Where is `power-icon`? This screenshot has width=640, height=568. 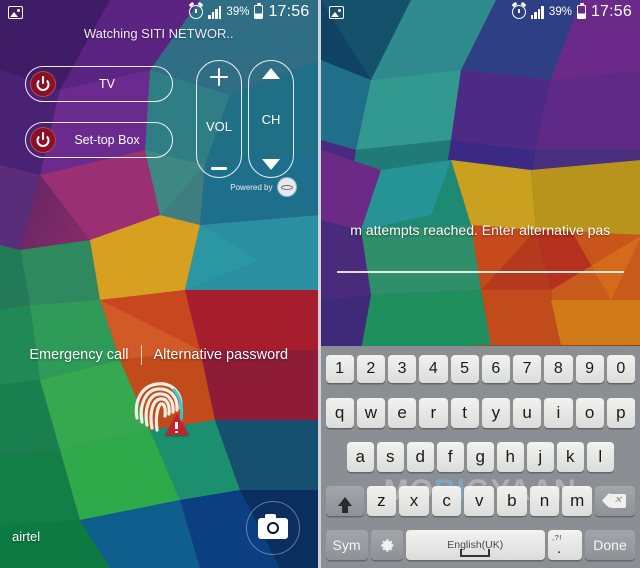
power-icon is located at coordinates (43, 84).